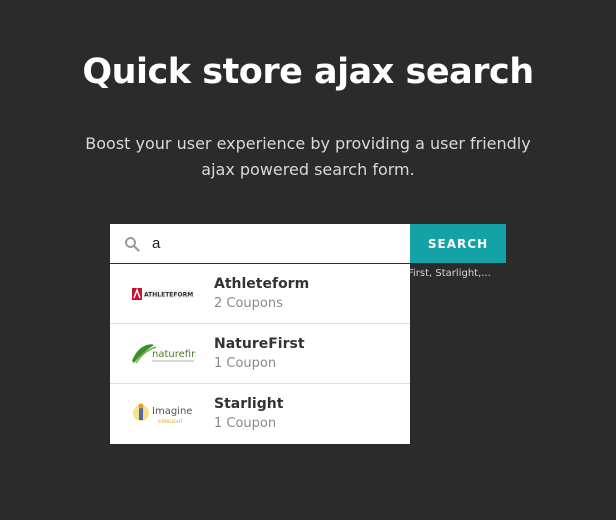 The image size is (616, 520). Describe the element at coordinates (259, 343) in the screenshot. I see `store-name: NatureFirst` at that location.